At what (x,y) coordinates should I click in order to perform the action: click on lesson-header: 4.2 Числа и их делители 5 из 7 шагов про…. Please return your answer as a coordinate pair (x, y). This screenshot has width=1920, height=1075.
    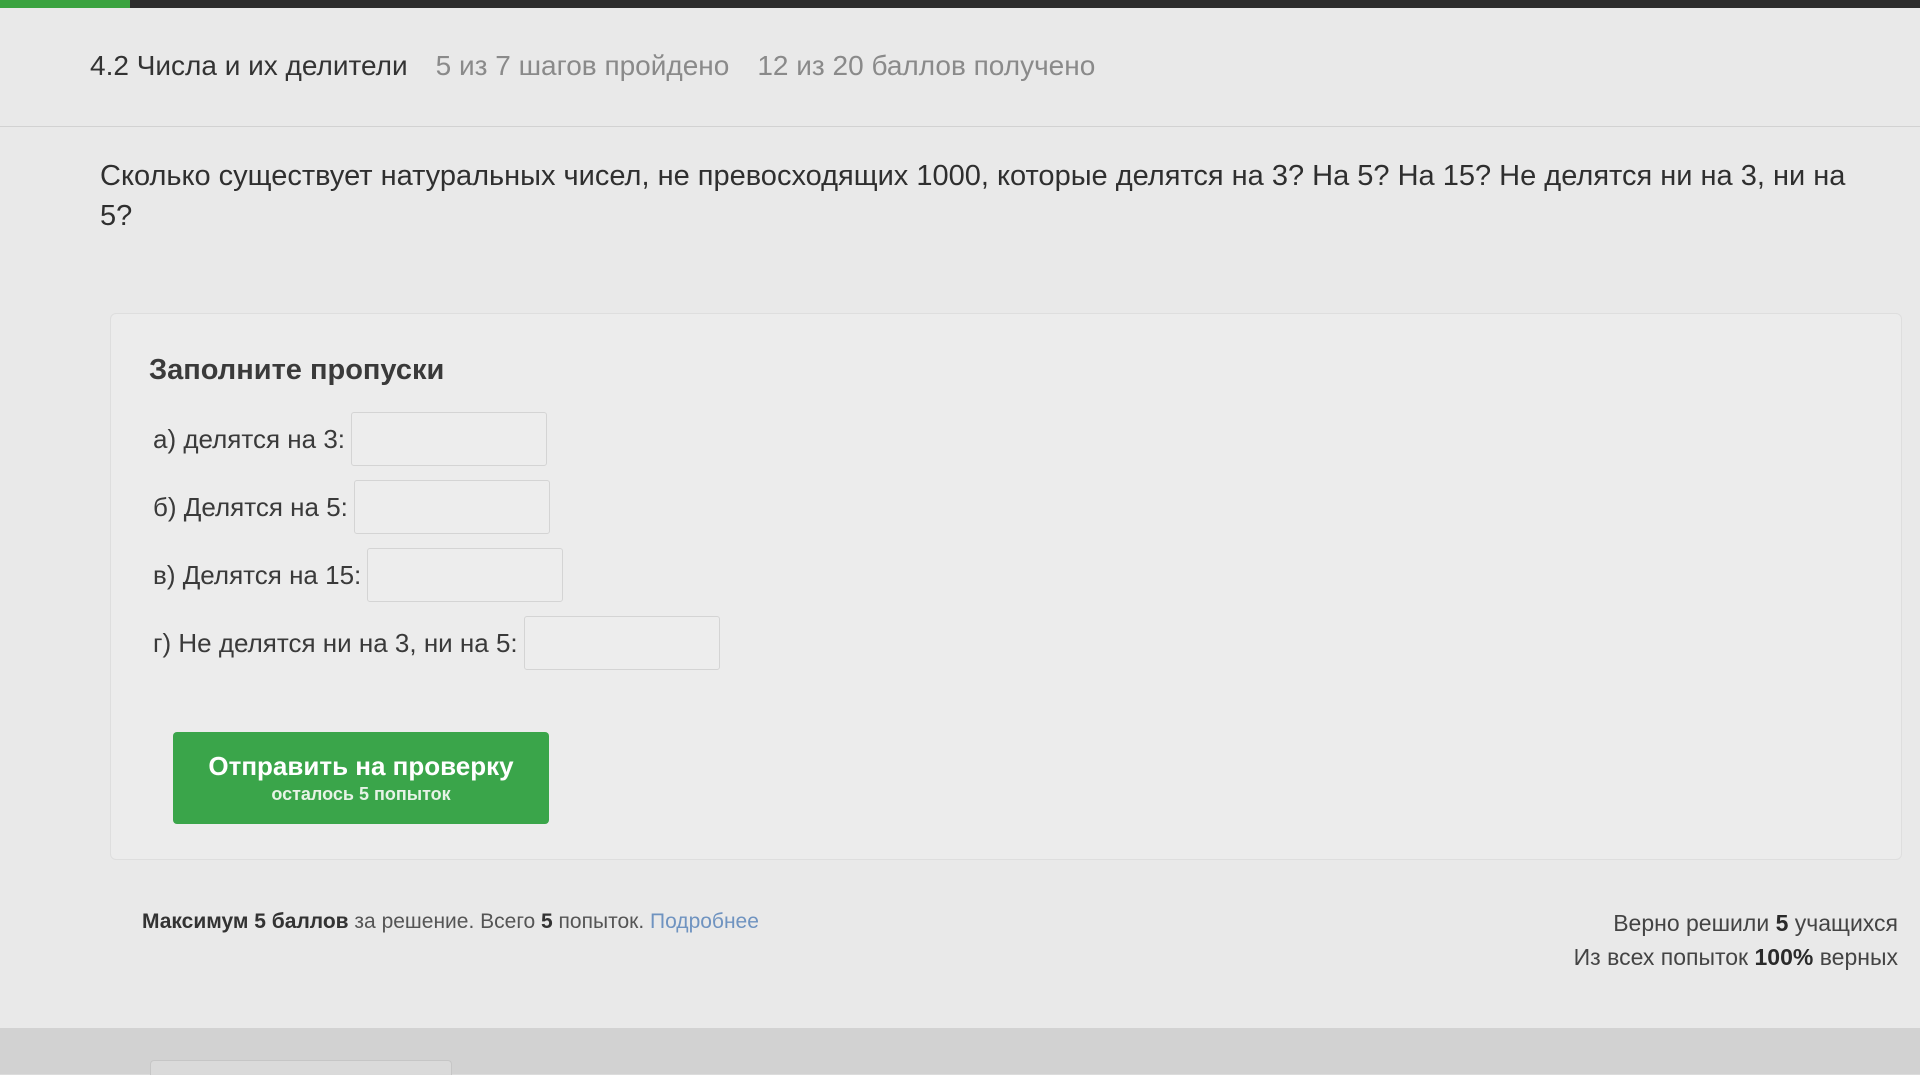
    Looking at the image, I should click on (592, 66).